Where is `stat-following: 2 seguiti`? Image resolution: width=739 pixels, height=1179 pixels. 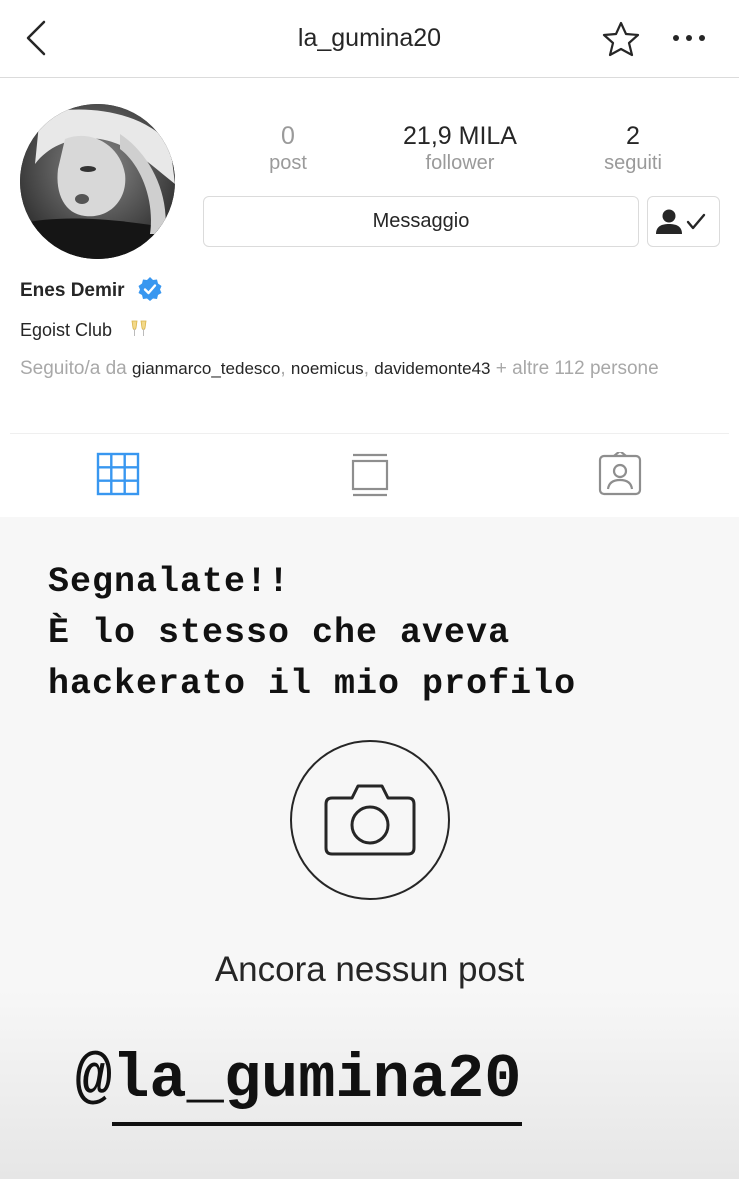
stat-following: 2 seguiti is located at coordinates (633, 147).